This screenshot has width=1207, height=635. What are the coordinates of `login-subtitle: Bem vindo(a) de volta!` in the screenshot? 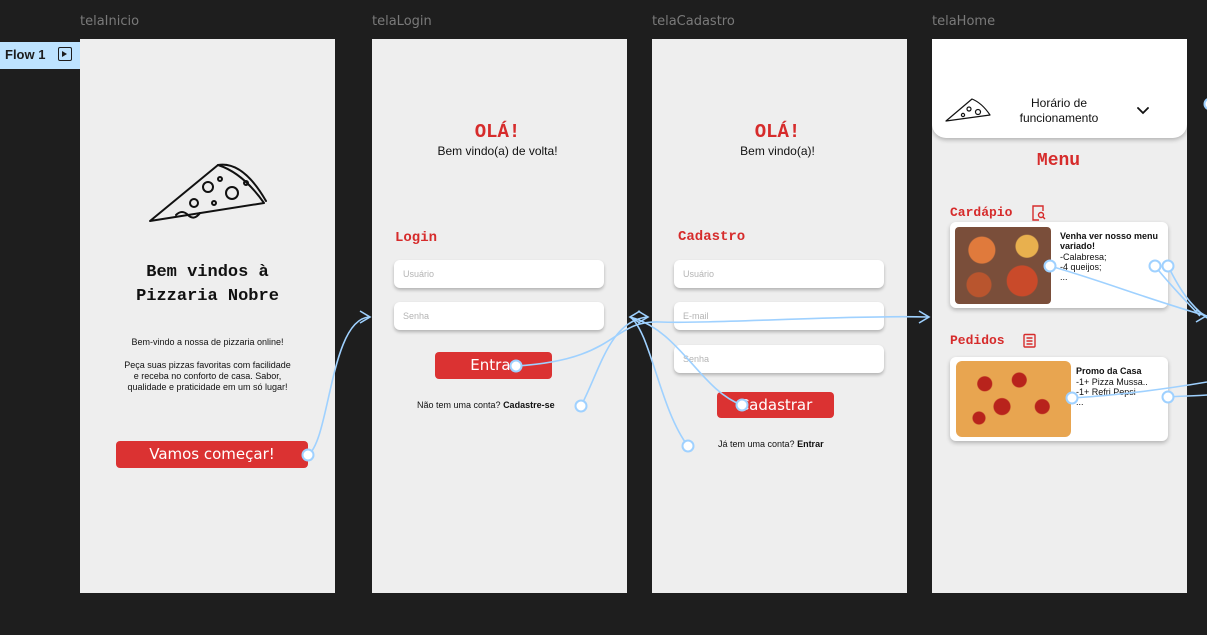 It's located at (497, 151).